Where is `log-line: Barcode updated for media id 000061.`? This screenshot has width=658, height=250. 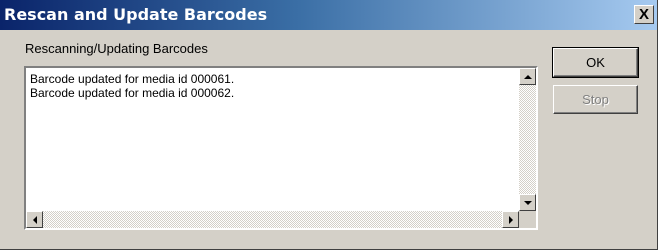
log-line: Barcode updated for media id 000061. is located at coordinates (132, 79).